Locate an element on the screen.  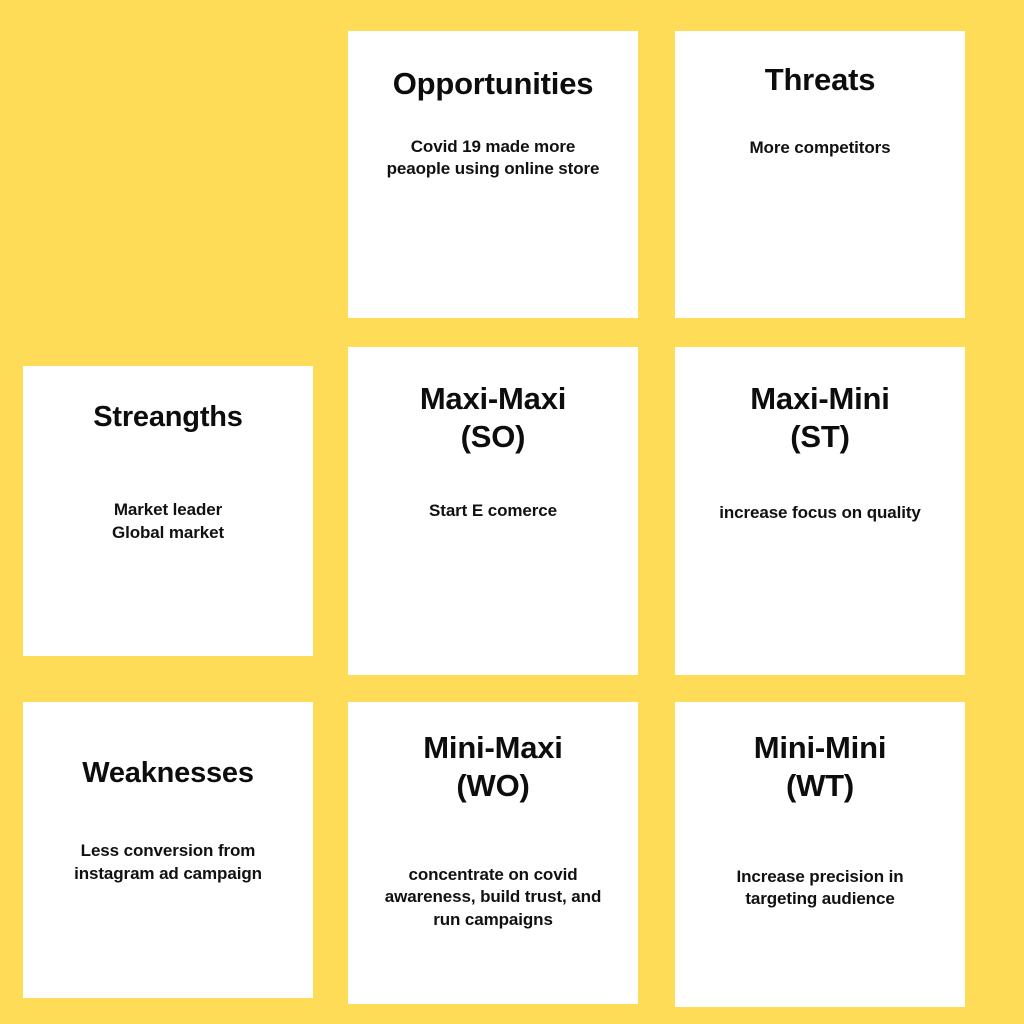
card-title-threats: Threats is located at coordinates (820, 79).